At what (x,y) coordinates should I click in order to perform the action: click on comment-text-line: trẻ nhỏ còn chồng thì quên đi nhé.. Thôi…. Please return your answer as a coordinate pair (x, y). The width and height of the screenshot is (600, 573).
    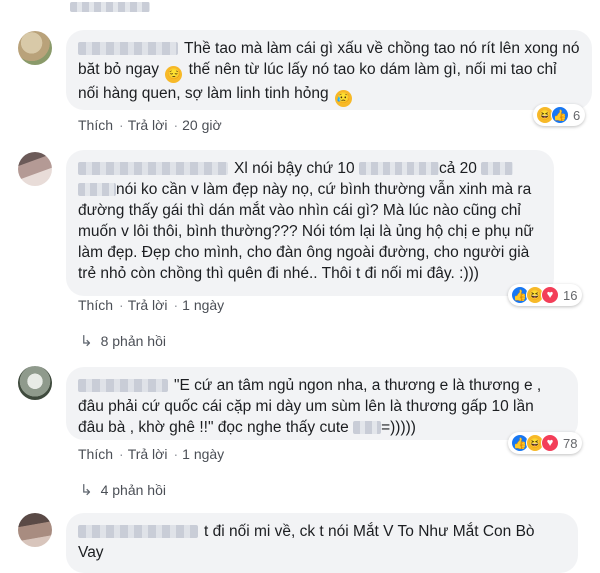
    Looking at the image, I should click on (278, 273).